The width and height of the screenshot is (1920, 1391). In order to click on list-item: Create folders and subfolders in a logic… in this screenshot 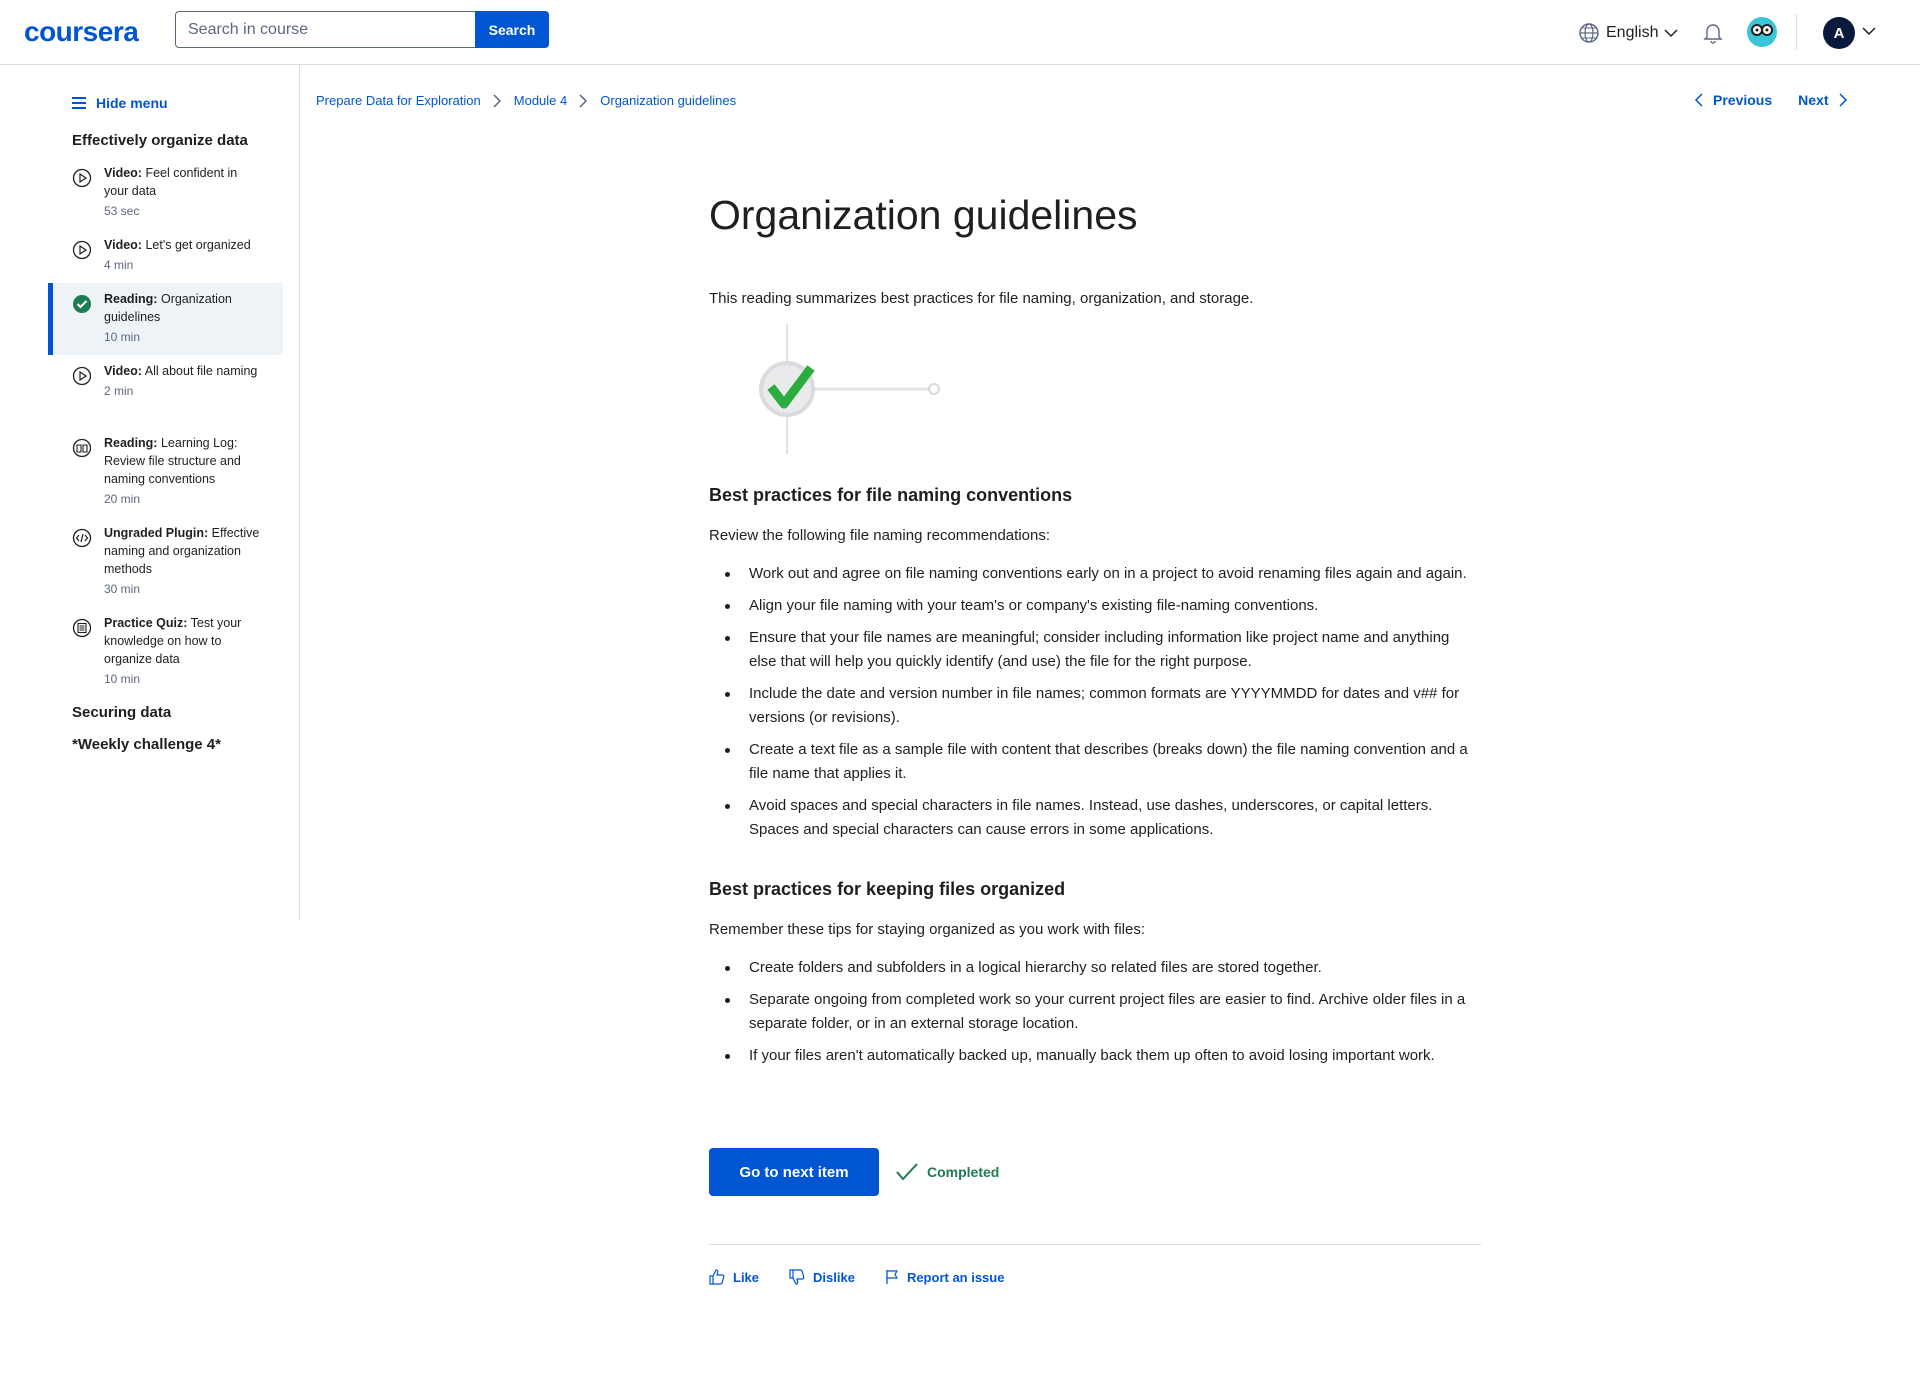, I will do `click(1095, 968)`.